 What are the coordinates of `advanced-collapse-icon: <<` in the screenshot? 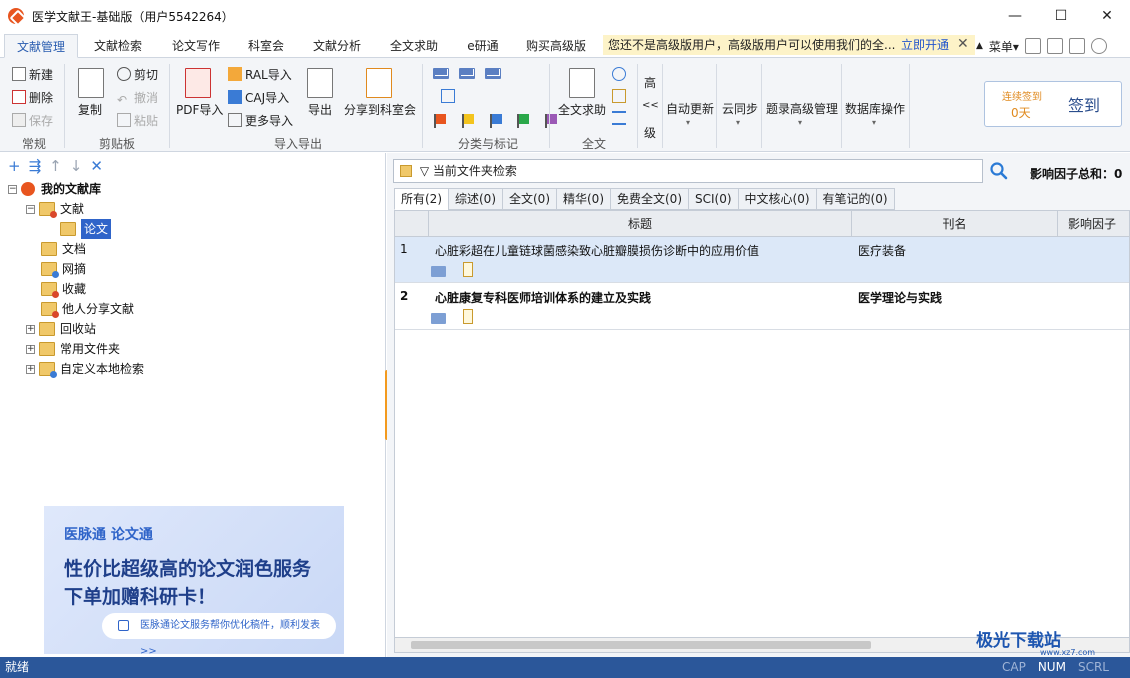 It's located at (650, 105).